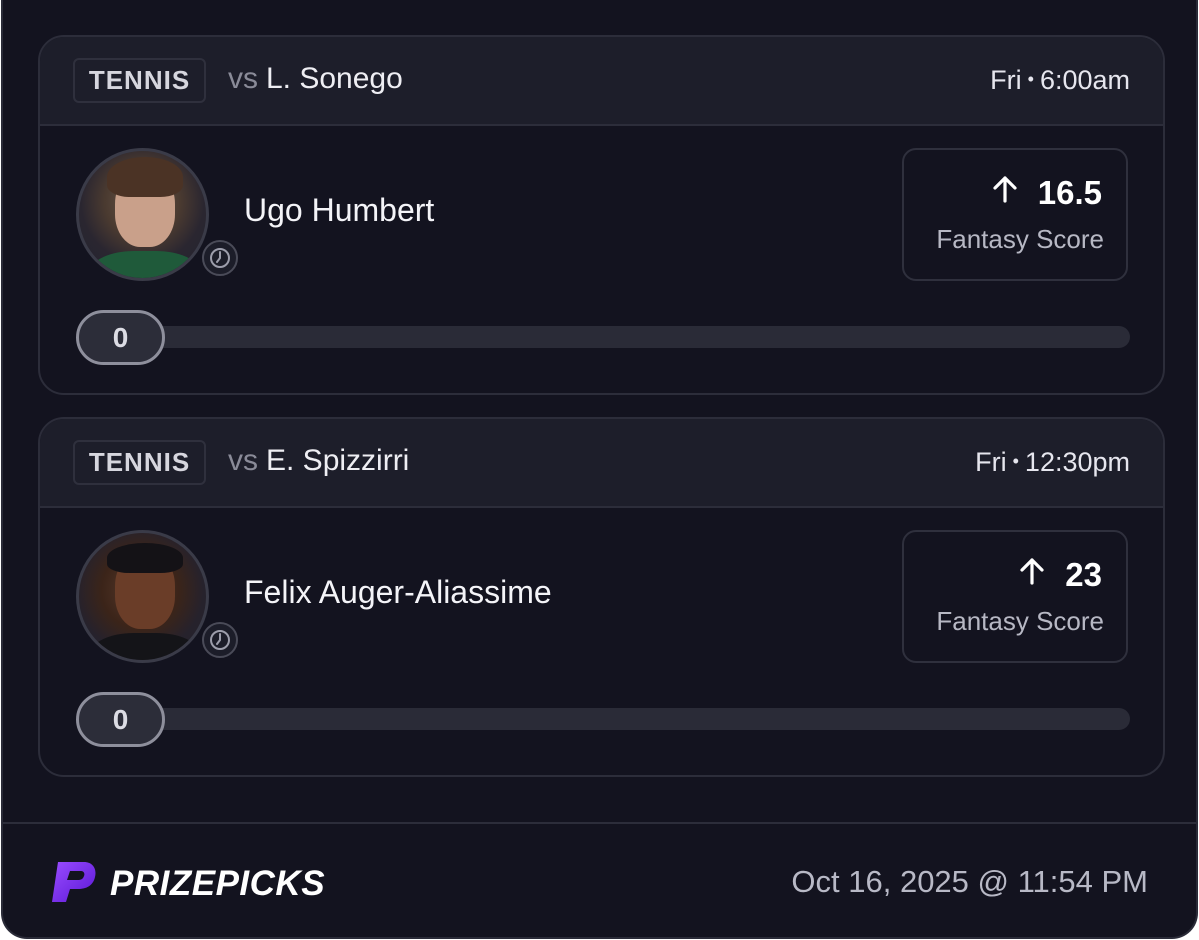 The height and width of the screenshot is (940, 1199). Describe the element at coordinates (599, 879) in the screenshot. I see `footer: PRIZEPICKS Oct 16, 2025 @ 11:54 PM` at that location.